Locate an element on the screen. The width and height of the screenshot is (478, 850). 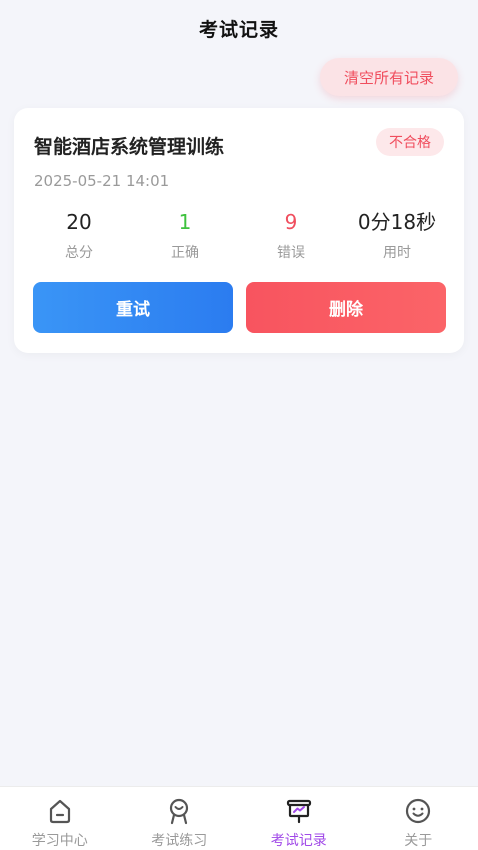
nav-bar: 考试记录 is located at coordinates (239, 28).